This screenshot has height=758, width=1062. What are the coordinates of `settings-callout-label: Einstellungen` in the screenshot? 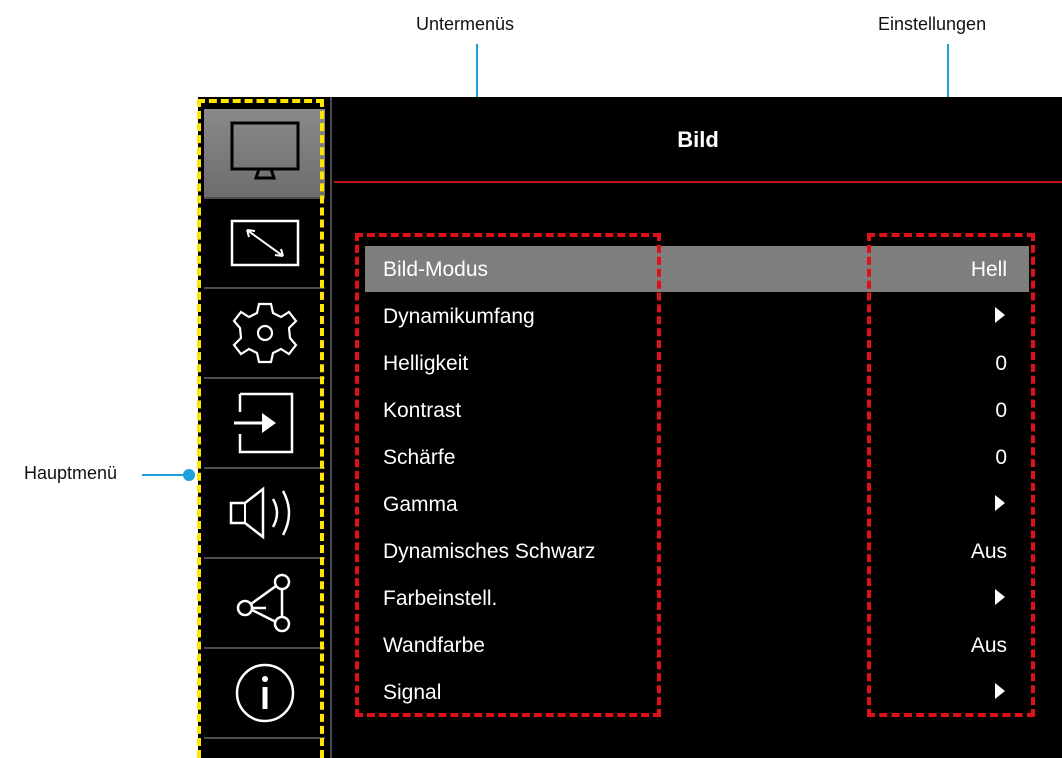 It's located at (932, 24).